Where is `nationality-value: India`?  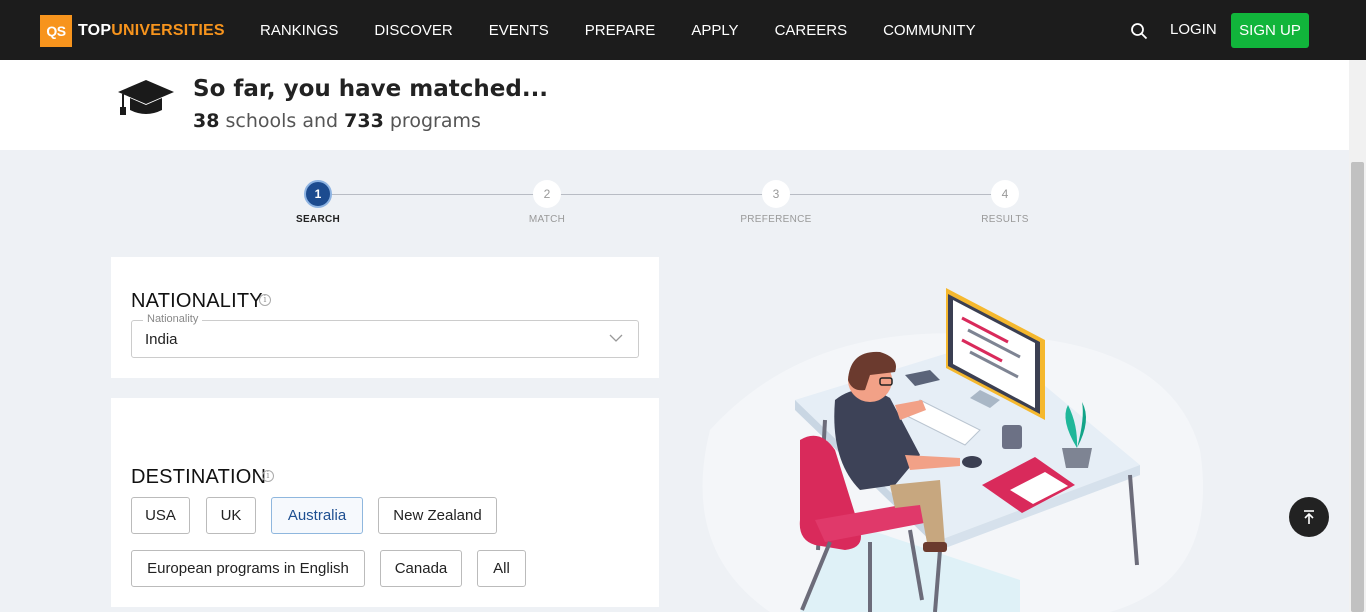
nationality-value: India is located at coordinates (161, 339).